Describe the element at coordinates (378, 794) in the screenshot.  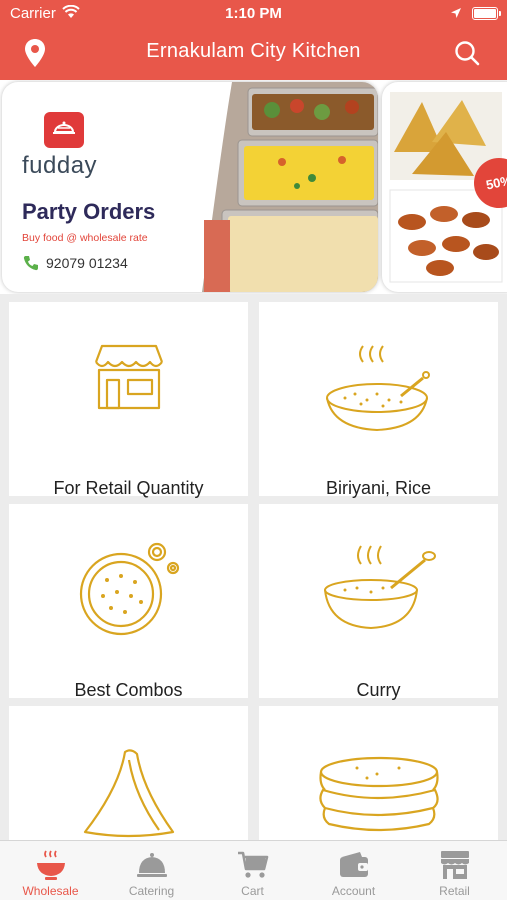
I see `flatbread-icon` at that location.